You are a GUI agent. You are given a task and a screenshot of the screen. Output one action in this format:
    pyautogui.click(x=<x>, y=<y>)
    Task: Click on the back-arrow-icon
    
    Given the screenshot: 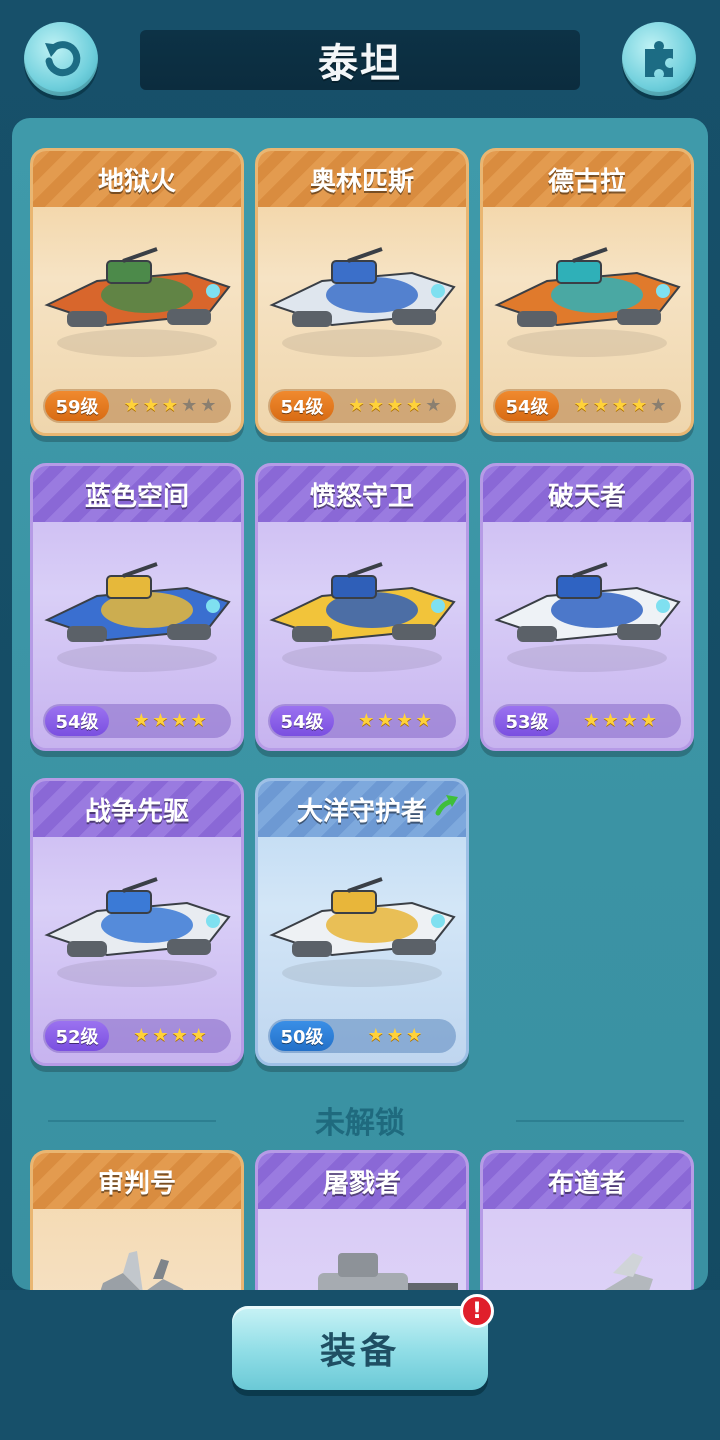 What is the action you would take?
    pyautogui.click(x=63, y=59)
    